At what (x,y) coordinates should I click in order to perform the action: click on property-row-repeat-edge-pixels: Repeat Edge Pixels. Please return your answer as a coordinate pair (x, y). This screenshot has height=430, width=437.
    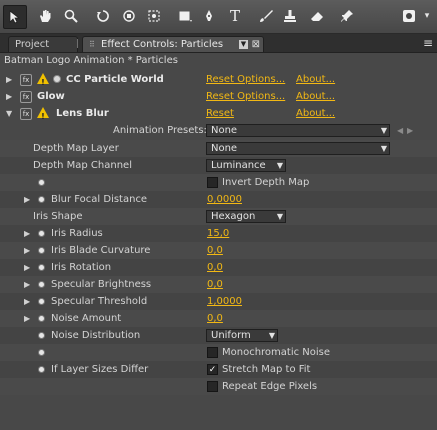
    Looking at the image, I should click on (218, 386).